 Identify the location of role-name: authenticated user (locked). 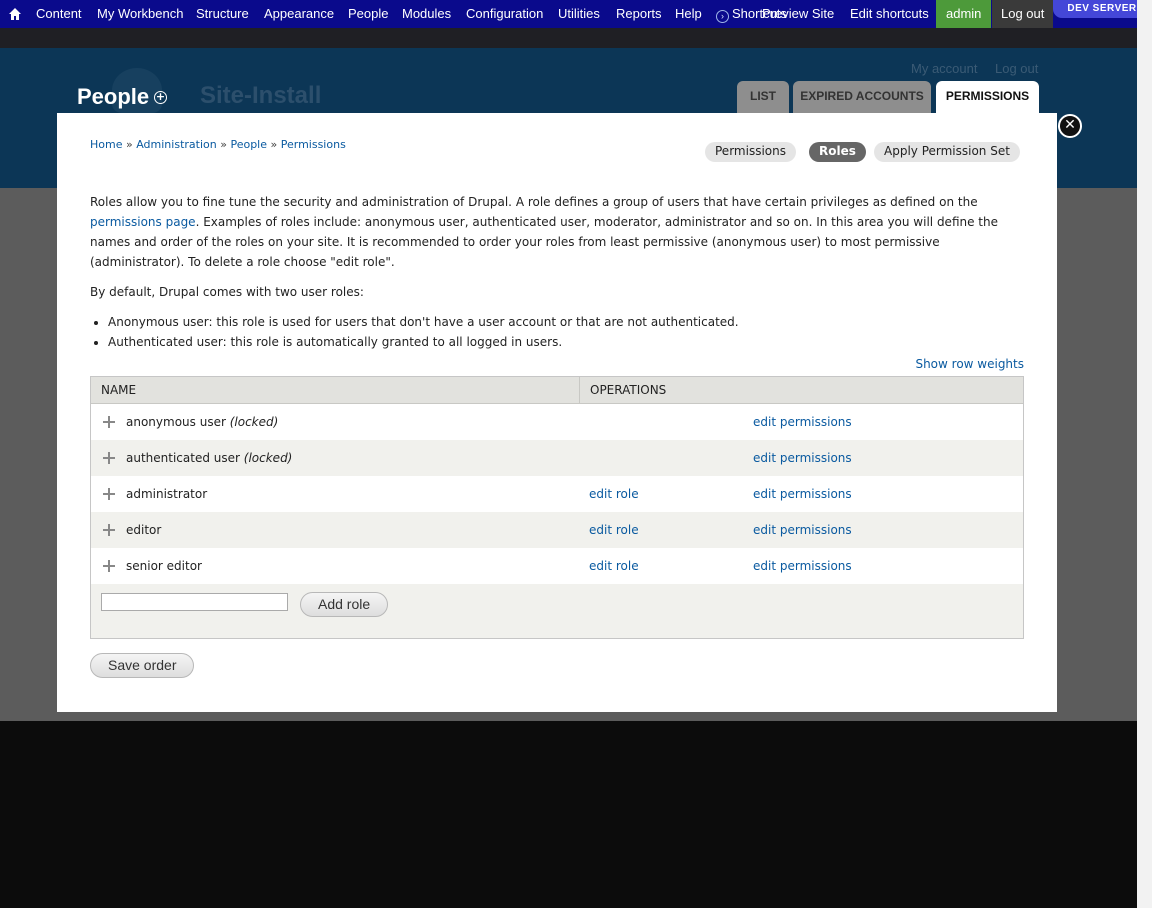
(209, 458).